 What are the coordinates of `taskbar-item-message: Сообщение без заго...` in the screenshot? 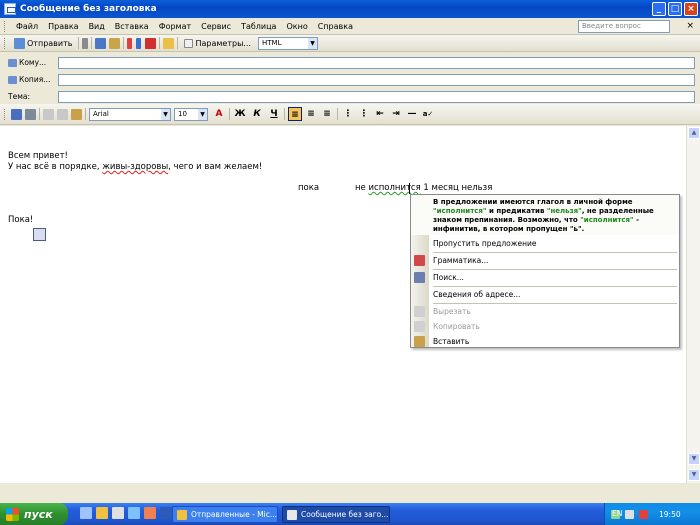 It's located at (336, 514).